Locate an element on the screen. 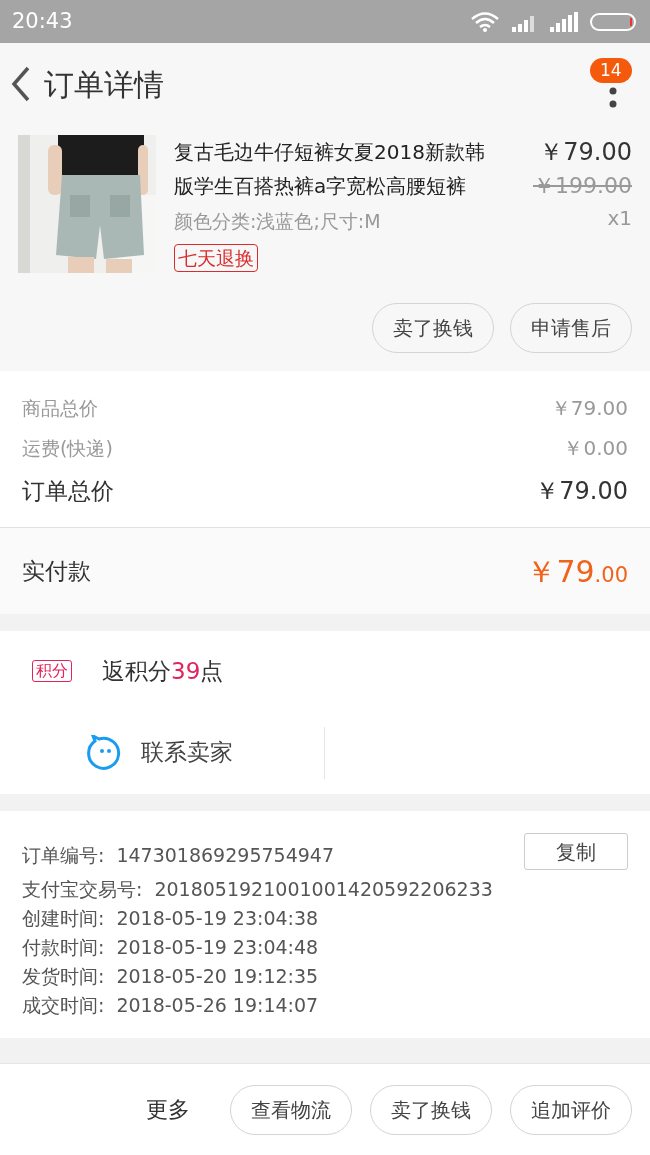 The image size is (650, 1155). product-price: ￥79.00 is located at coordinates (585, 152).